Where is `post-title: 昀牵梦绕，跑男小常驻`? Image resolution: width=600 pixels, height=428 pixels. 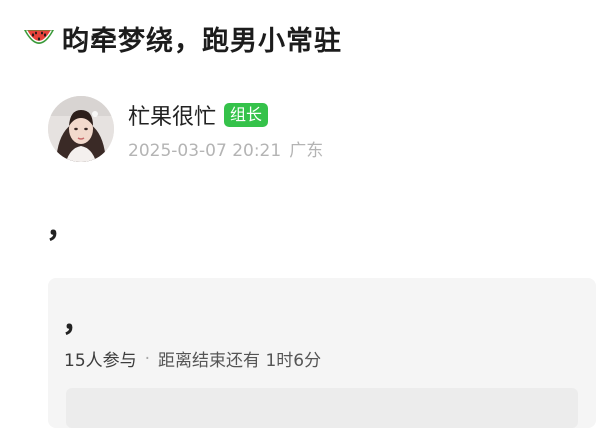
post-title: 昀牵梦绕，跑男小常驻 is located at coordinates (202, 41).